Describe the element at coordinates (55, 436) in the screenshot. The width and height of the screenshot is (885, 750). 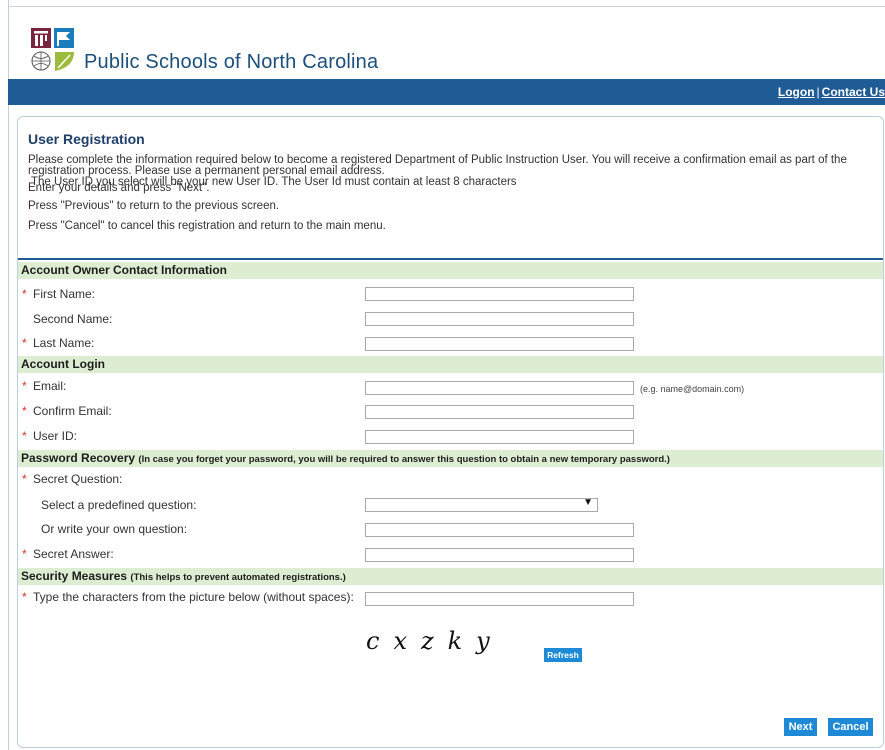
I see `user-id-label-text: User ID:` at that location.